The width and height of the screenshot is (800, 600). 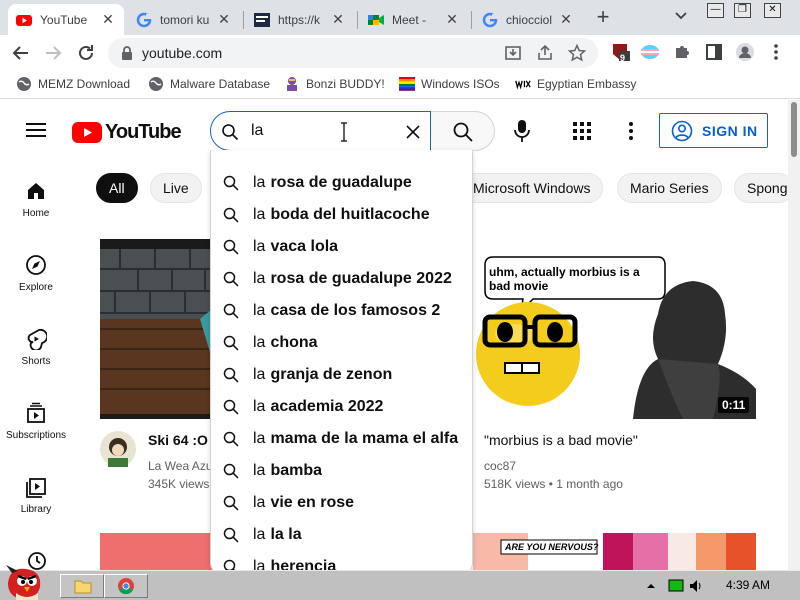 I want to click on extension-badge-count: 9, so click(x=623, y=58).